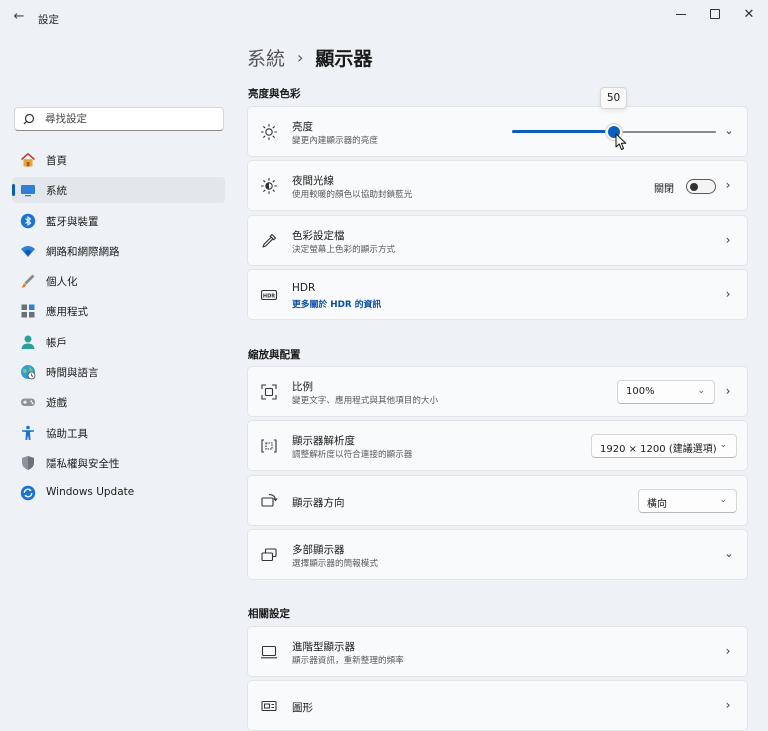 The height and width of the screenshot is (731, 768). I want to click on maximize-button, so click(715, 14).